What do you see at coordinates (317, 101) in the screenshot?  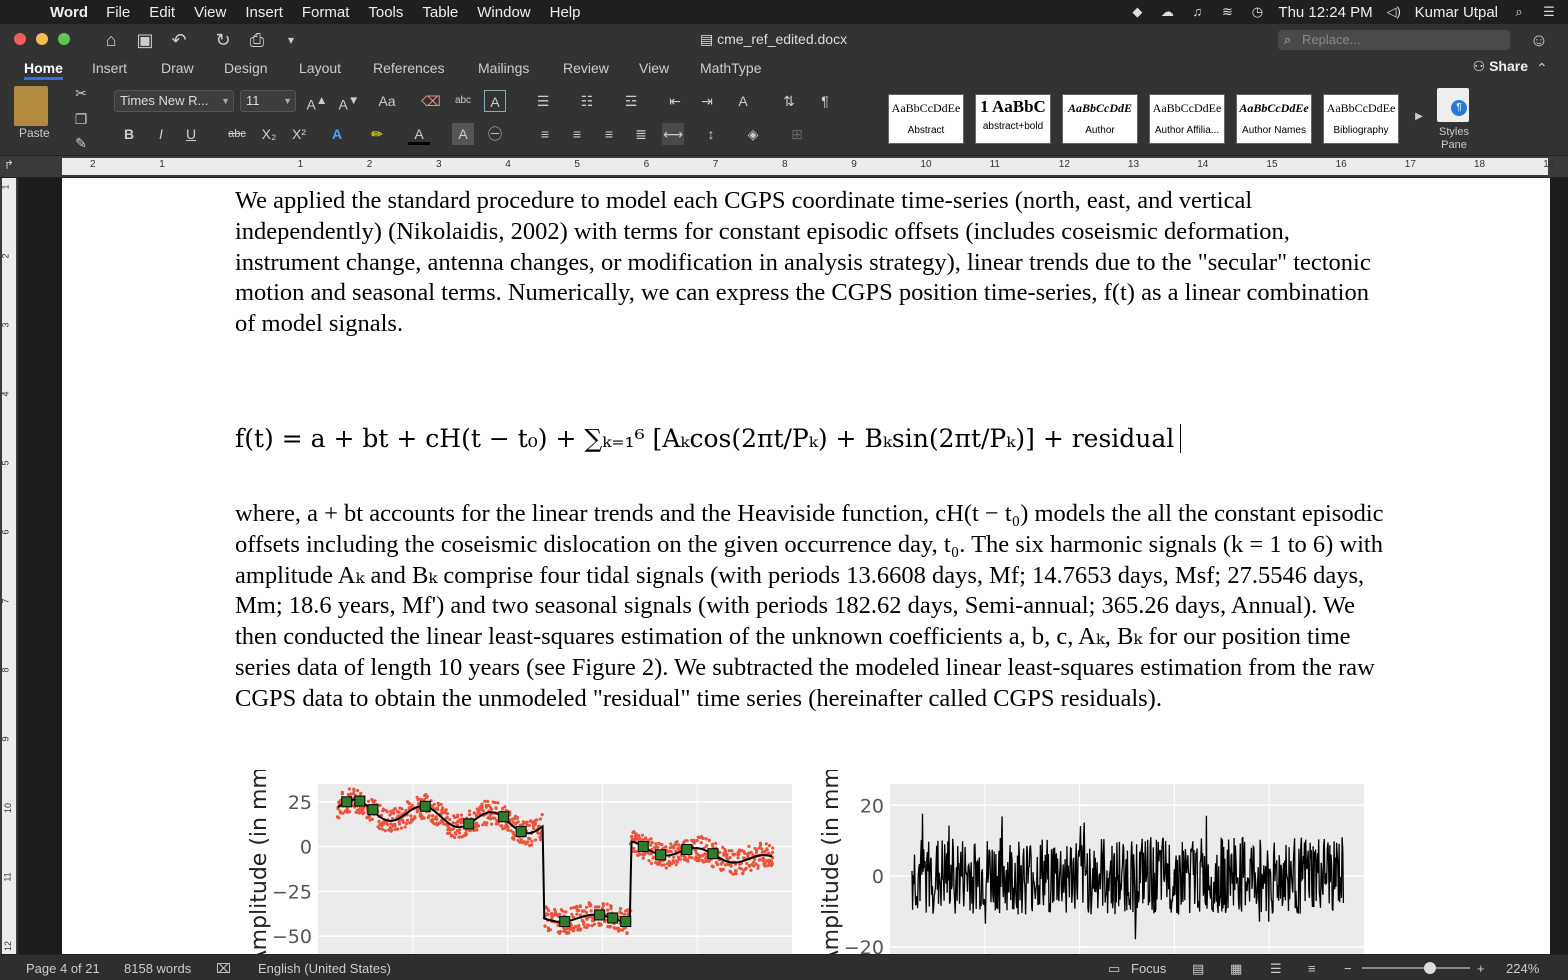 I see `grow-font-icon: A▲` at bounding box center [317, 101].